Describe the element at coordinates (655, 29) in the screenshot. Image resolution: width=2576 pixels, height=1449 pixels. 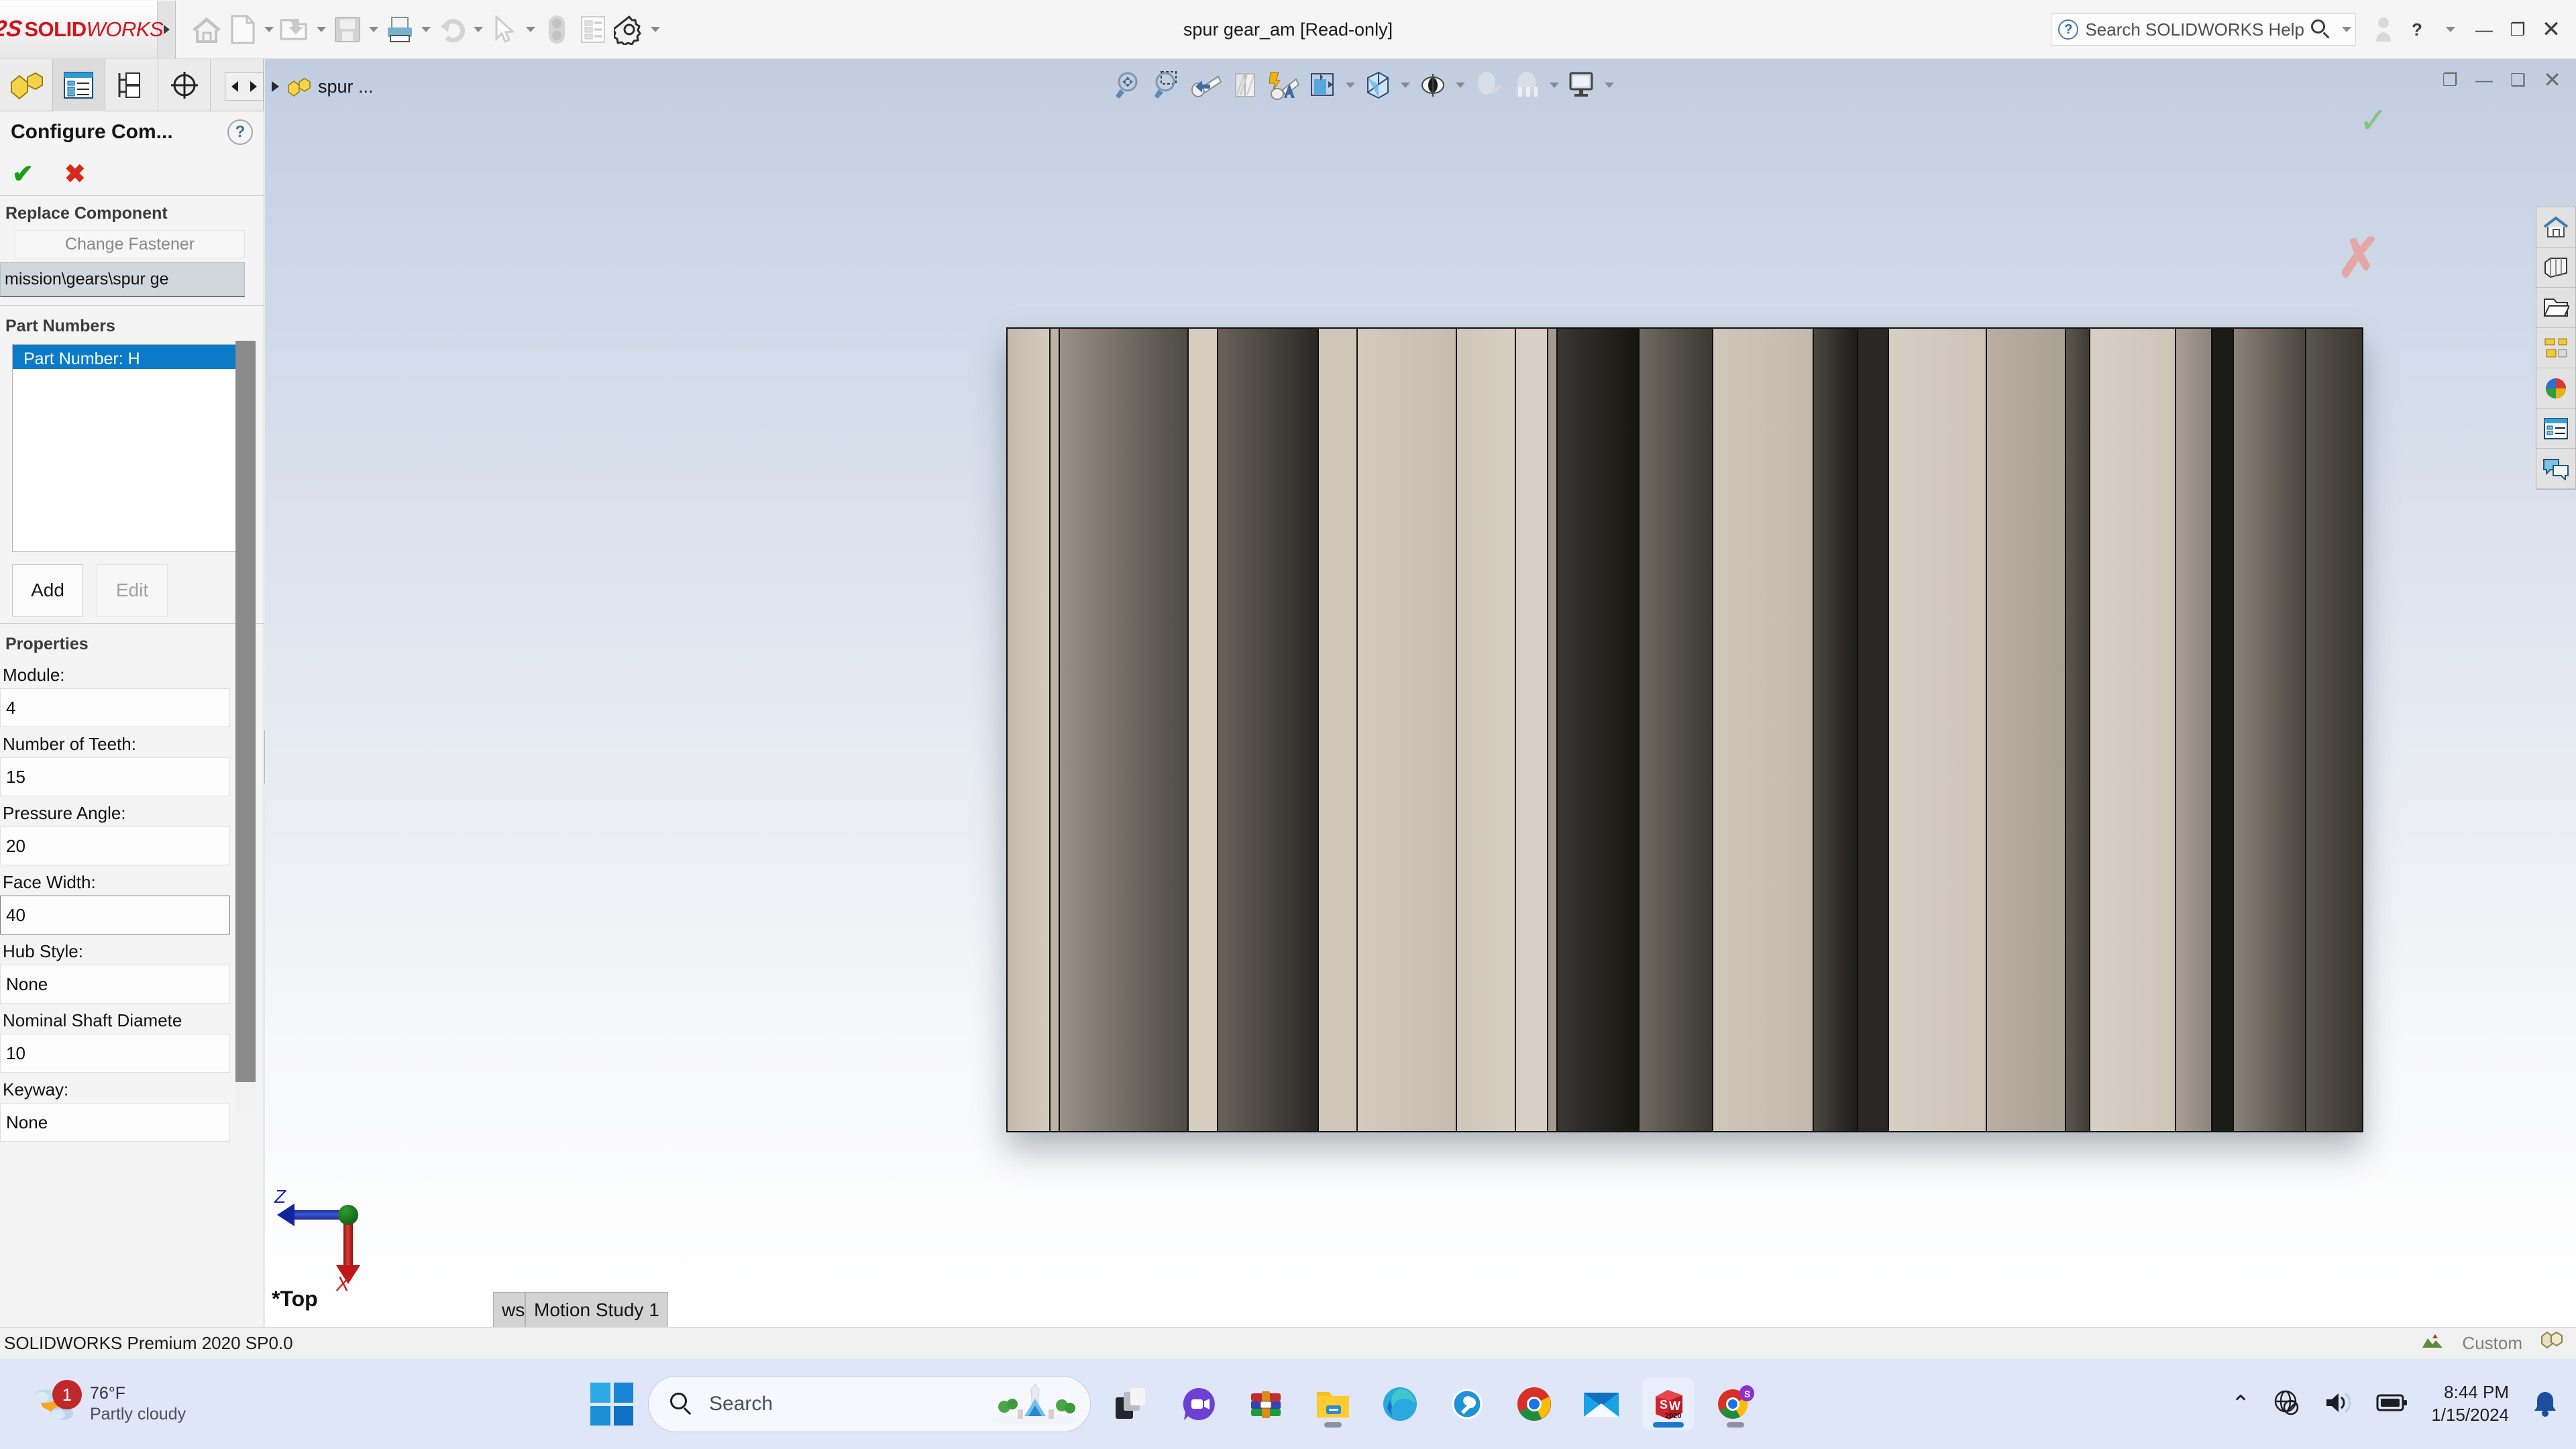
I see `options-dropdown-caret` at that location.